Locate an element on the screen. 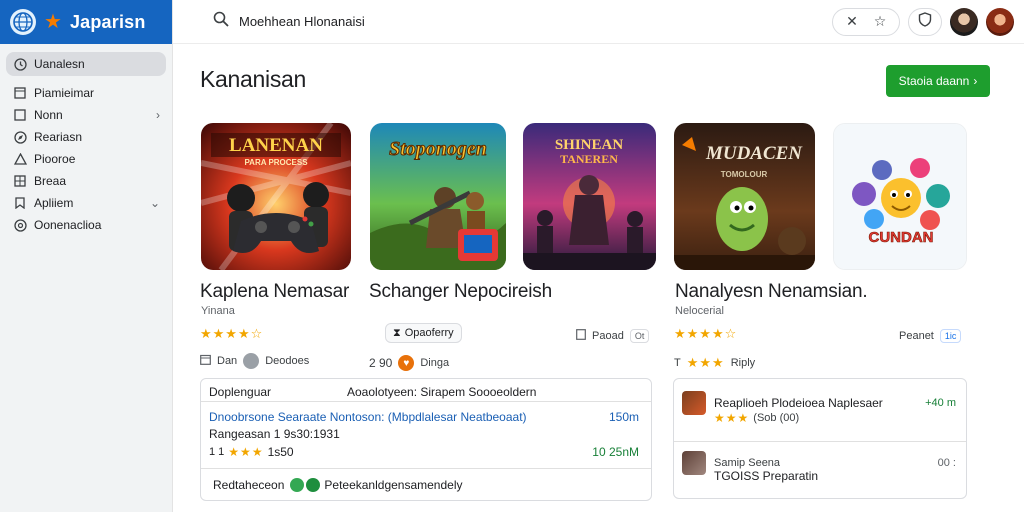 The width and height of the screenshot is (1024, 512). details-footer: Redtaheceon Peteekanldgensamendely is located at coordinates (427, 485).